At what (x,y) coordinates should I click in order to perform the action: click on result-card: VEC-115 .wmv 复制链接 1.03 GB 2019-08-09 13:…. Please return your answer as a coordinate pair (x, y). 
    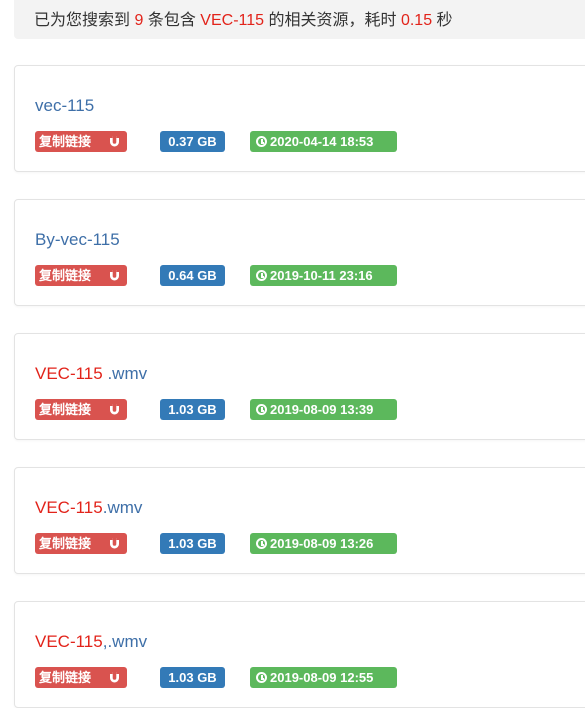
    Looking at the image, I should click on (299, 386).